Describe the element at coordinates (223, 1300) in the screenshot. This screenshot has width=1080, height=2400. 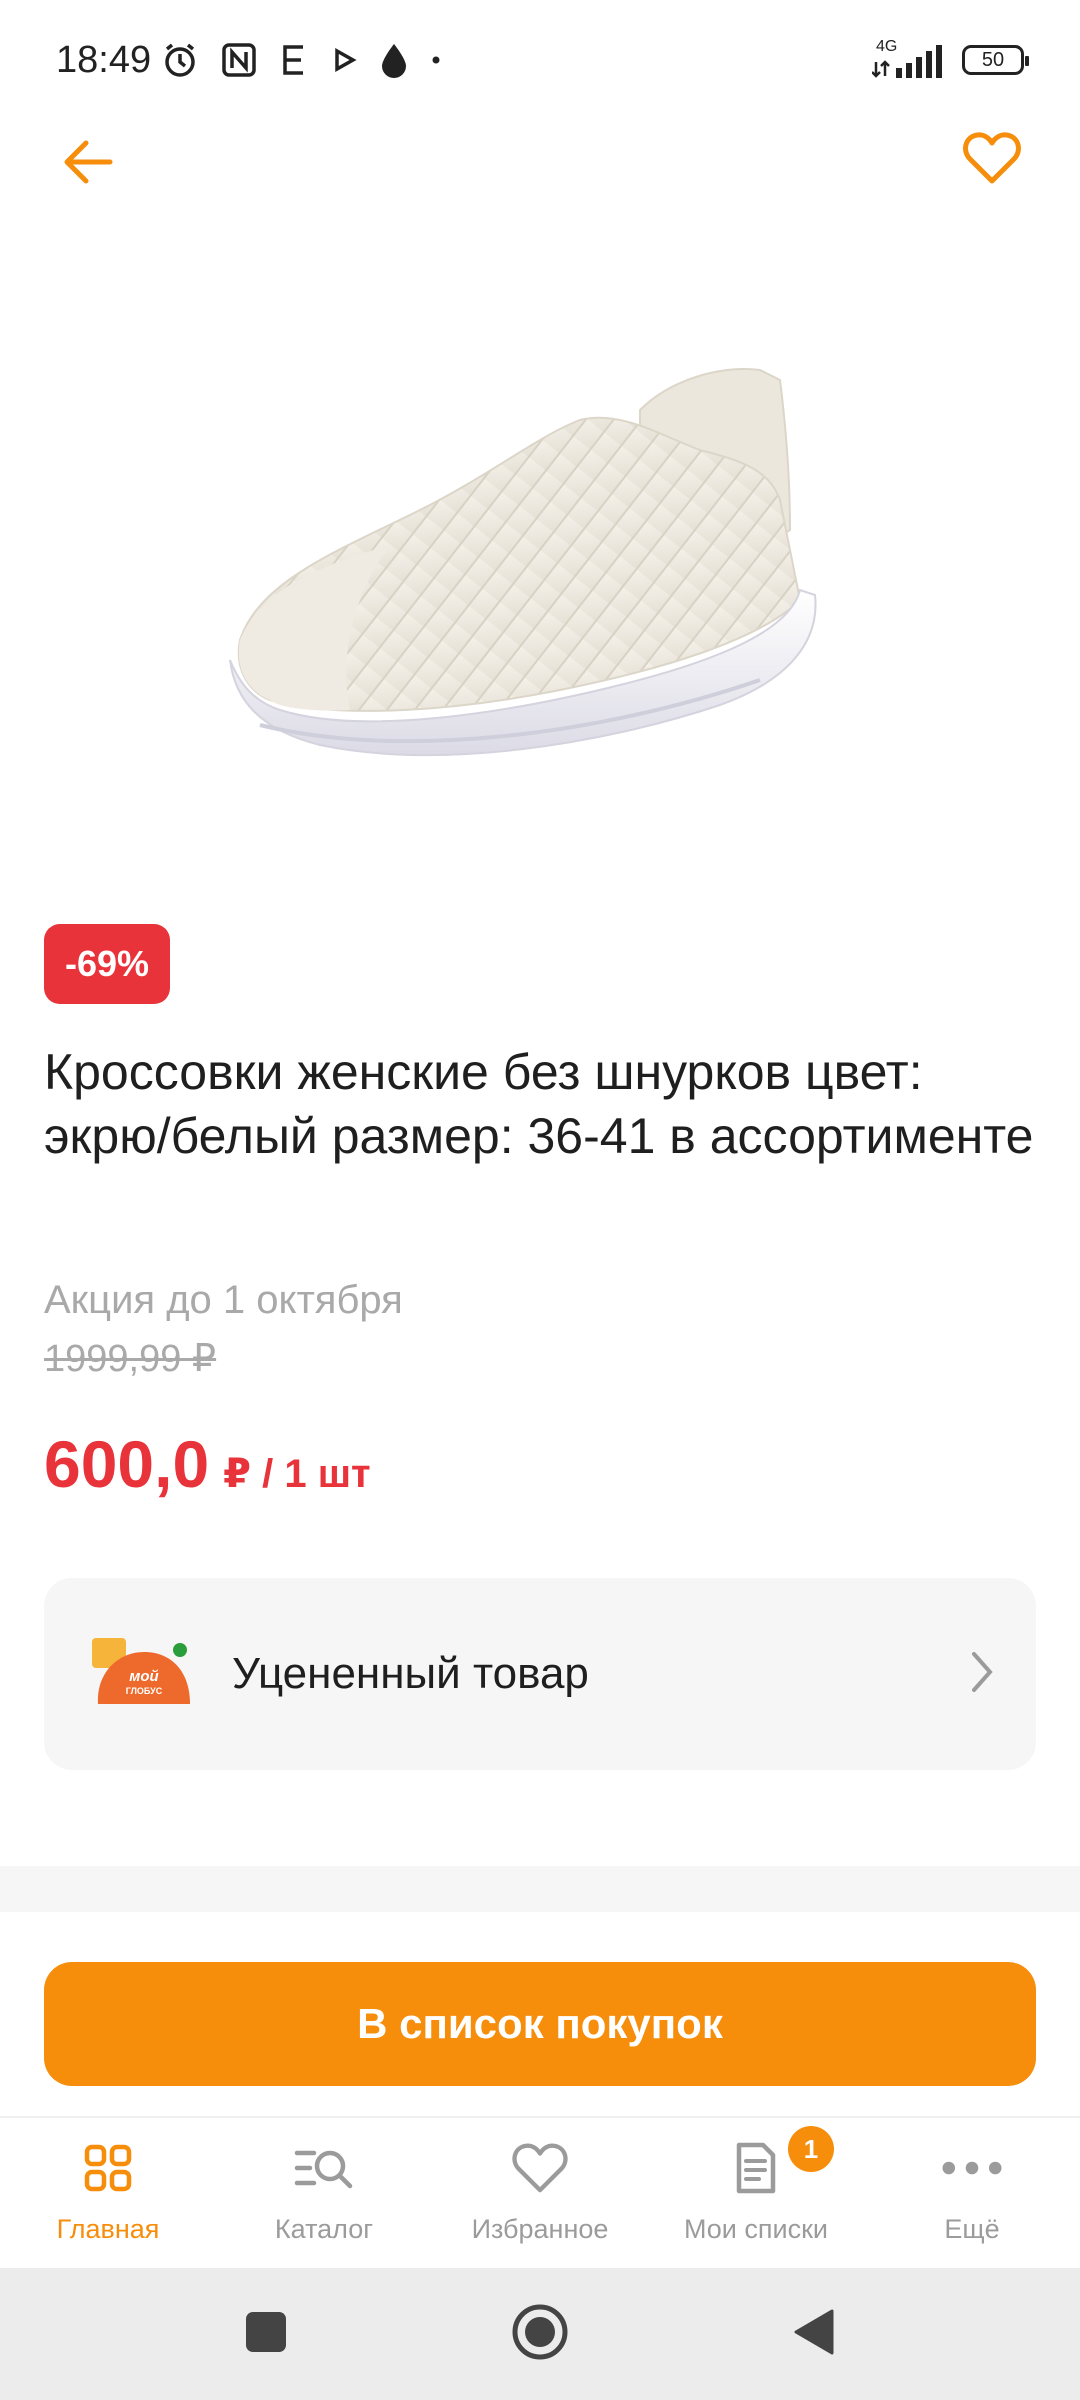
I see `promo-text: Акция до 1 октября` at that location.